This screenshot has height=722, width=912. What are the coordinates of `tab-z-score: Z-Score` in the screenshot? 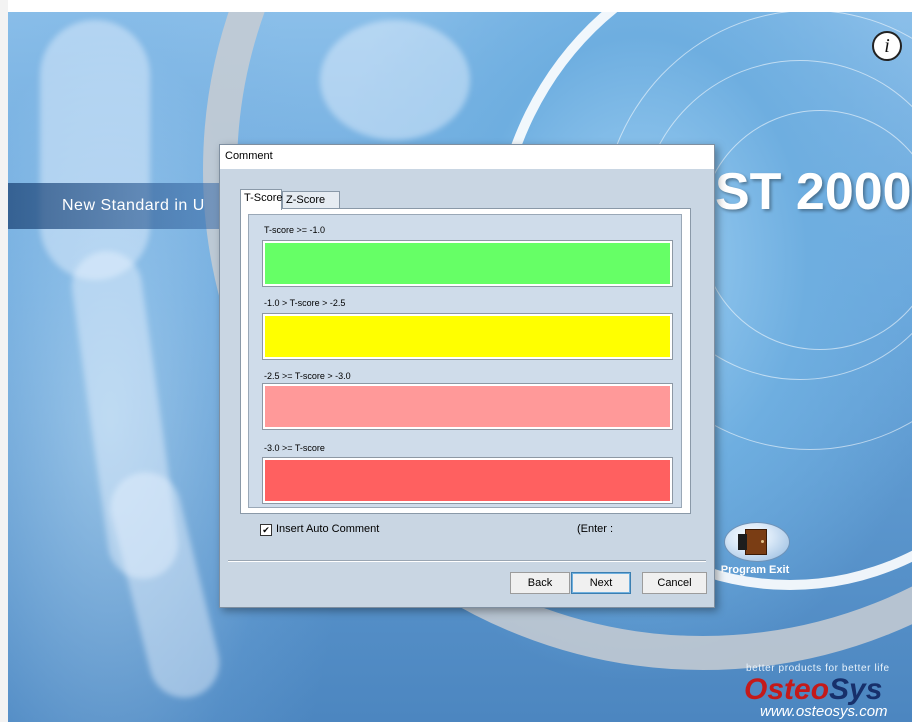 It's located at (311, 200).